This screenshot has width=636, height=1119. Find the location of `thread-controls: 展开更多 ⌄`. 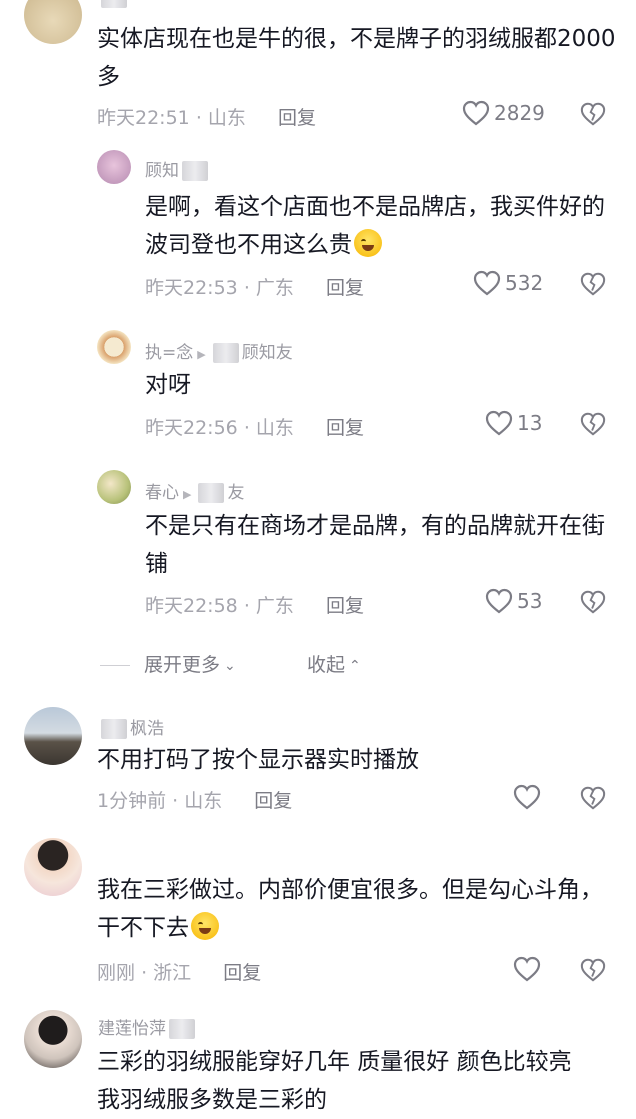

thread-controls: 展开更多 ⌄ is located at coordinates (168, 663).